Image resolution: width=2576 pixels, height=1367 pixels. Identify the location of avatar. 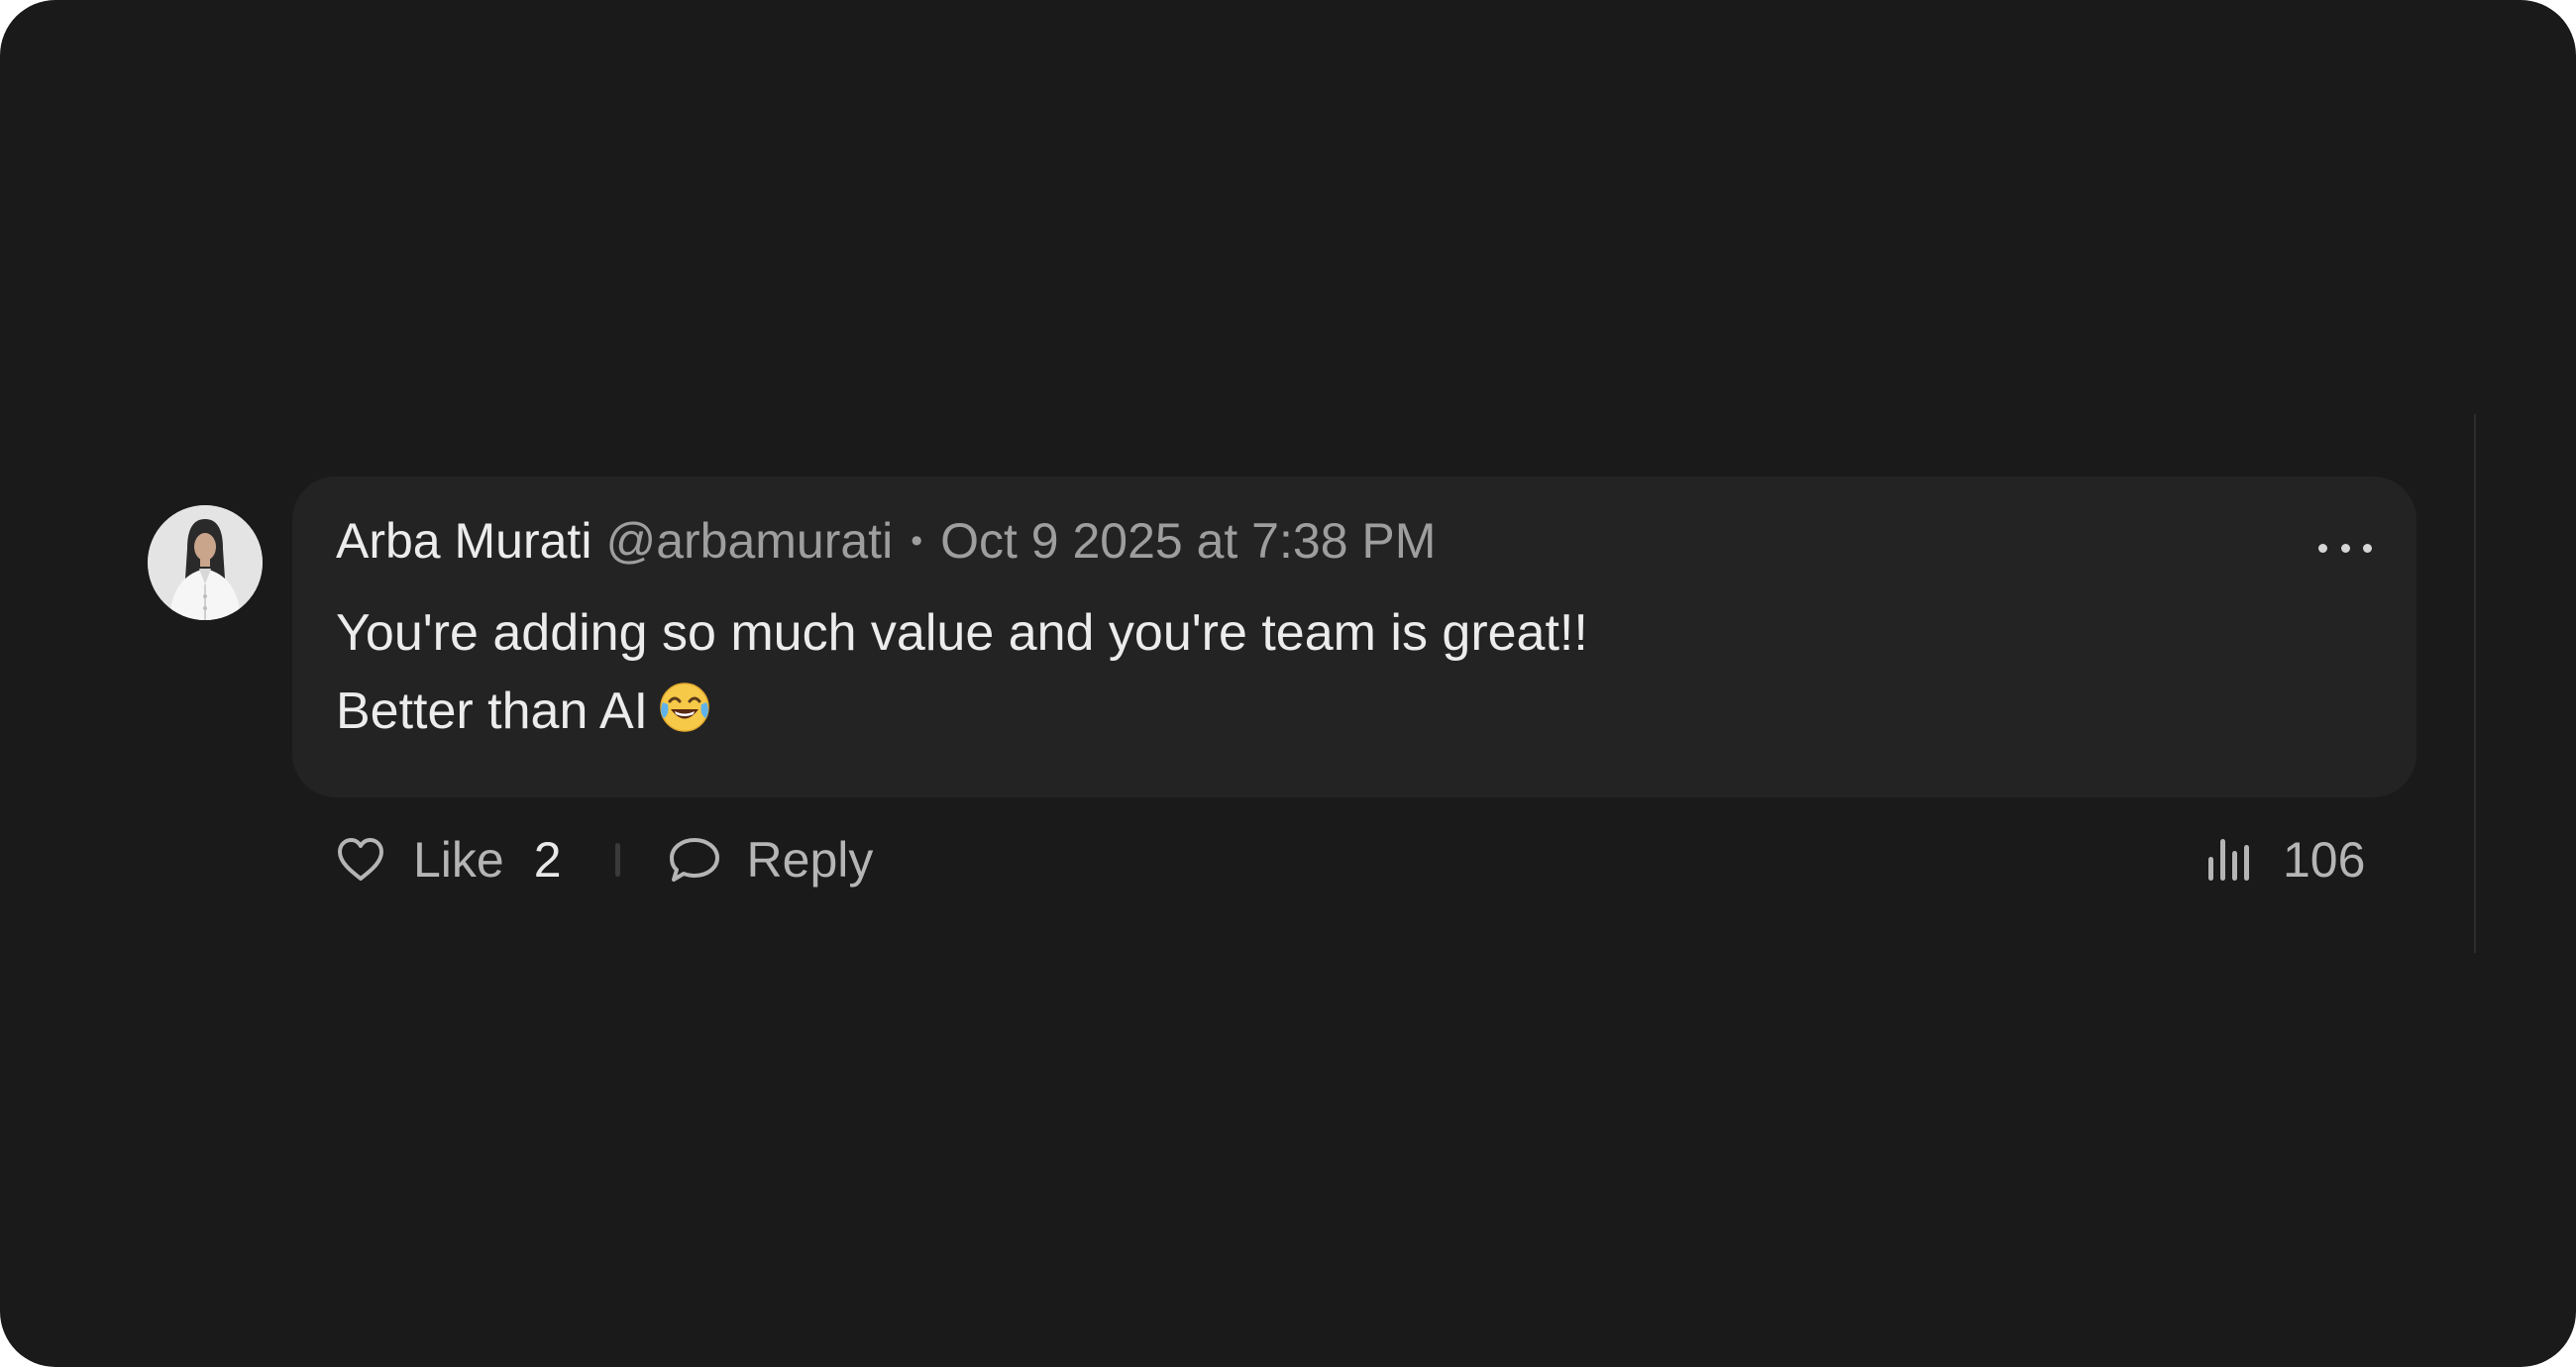
(206, 562).